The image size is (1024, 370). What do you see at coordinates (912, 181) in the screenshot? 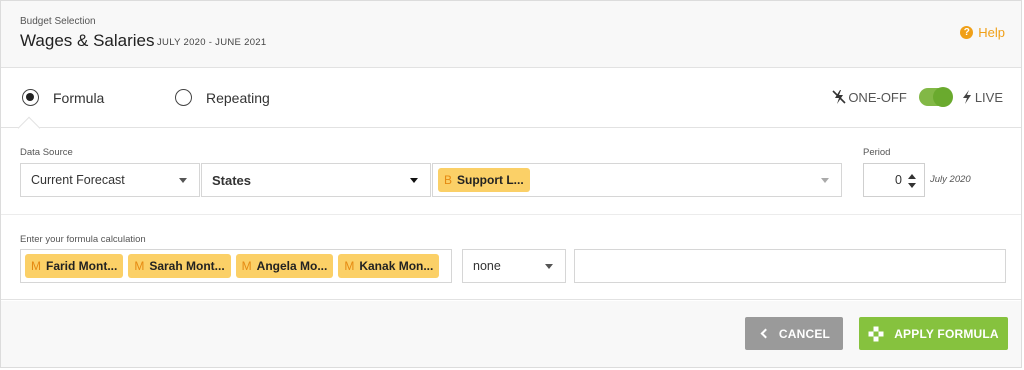
I see `spinner-arrows-icon` at bounding box center [912, 181].